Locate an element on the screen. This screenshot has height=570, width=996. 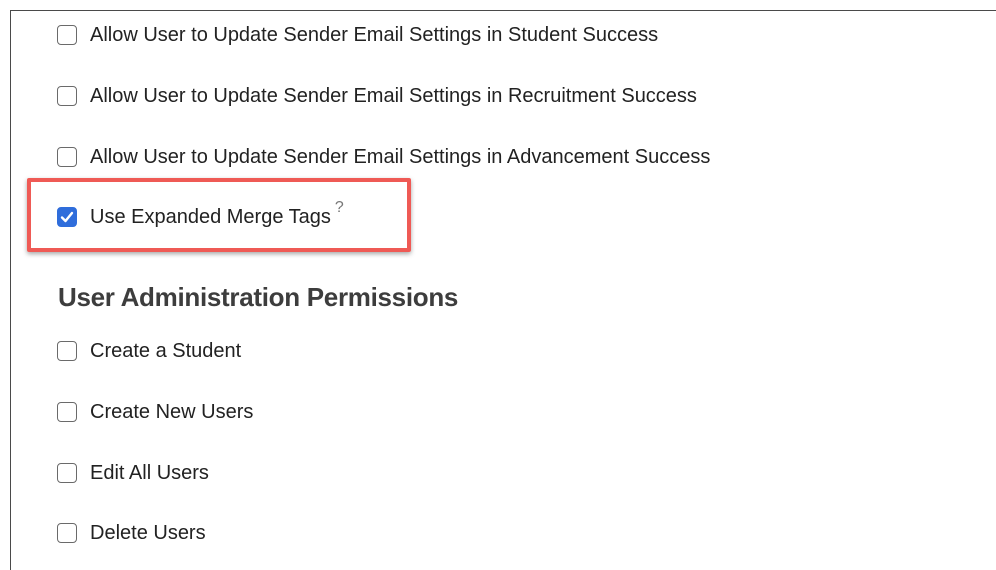
checkbox-checked is located at coordinates (67, 217).